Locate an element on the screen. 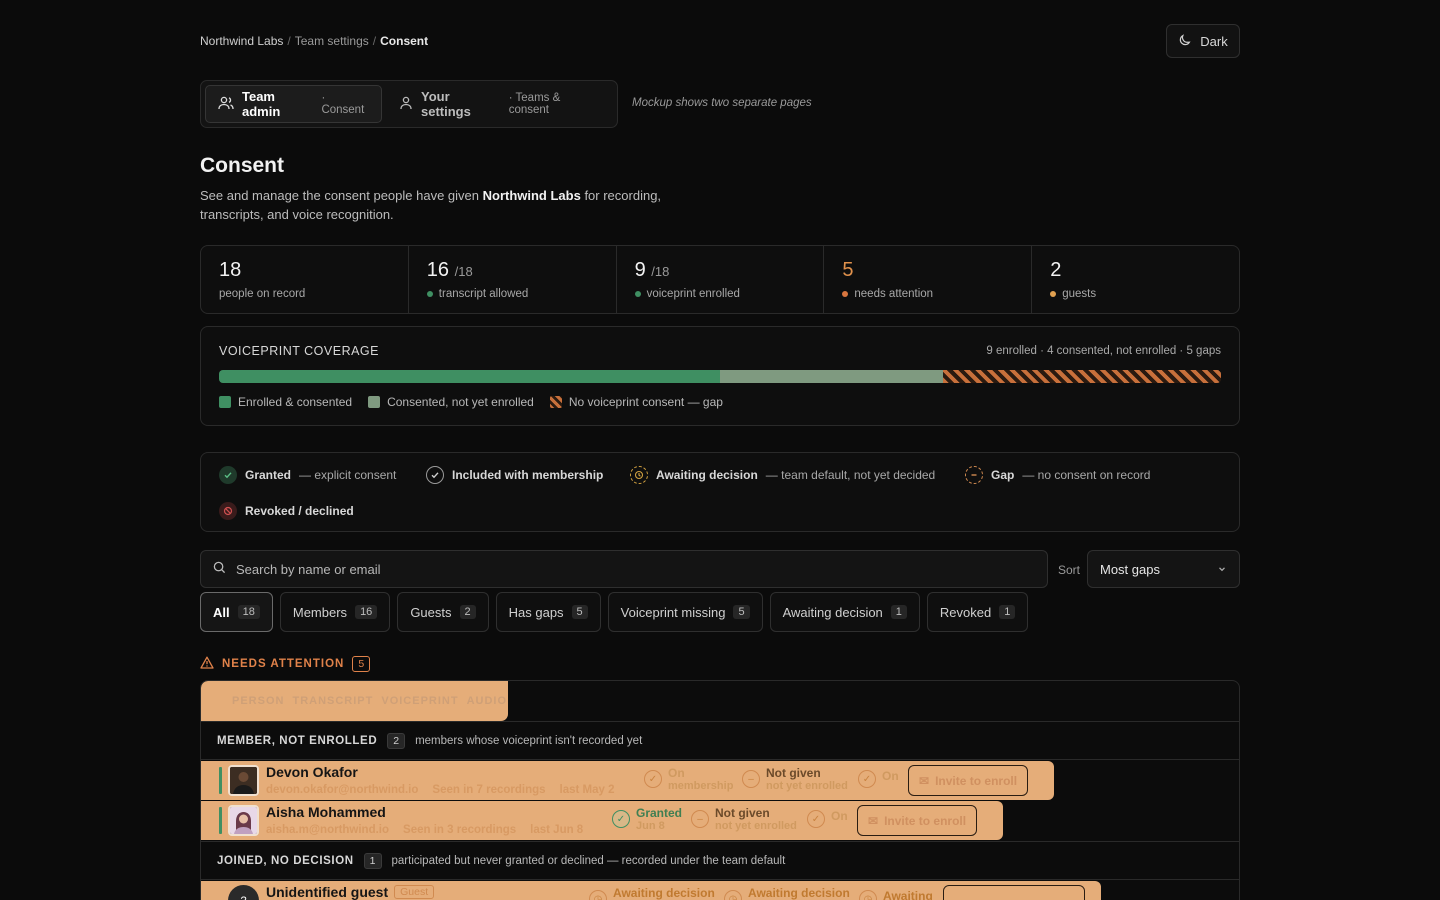  cell-sub: Jun 8 is located at coordinates (650, 826).